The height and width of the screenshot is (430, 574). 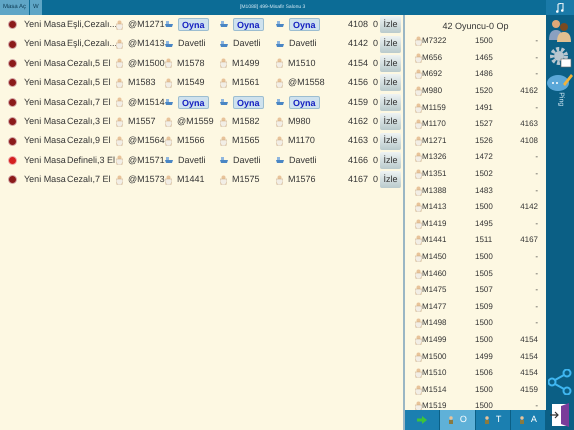 What do you see at coordinates (484, 290) in the screenshot?
I see `player-rating: 1507` at bounding box center [484, 290].